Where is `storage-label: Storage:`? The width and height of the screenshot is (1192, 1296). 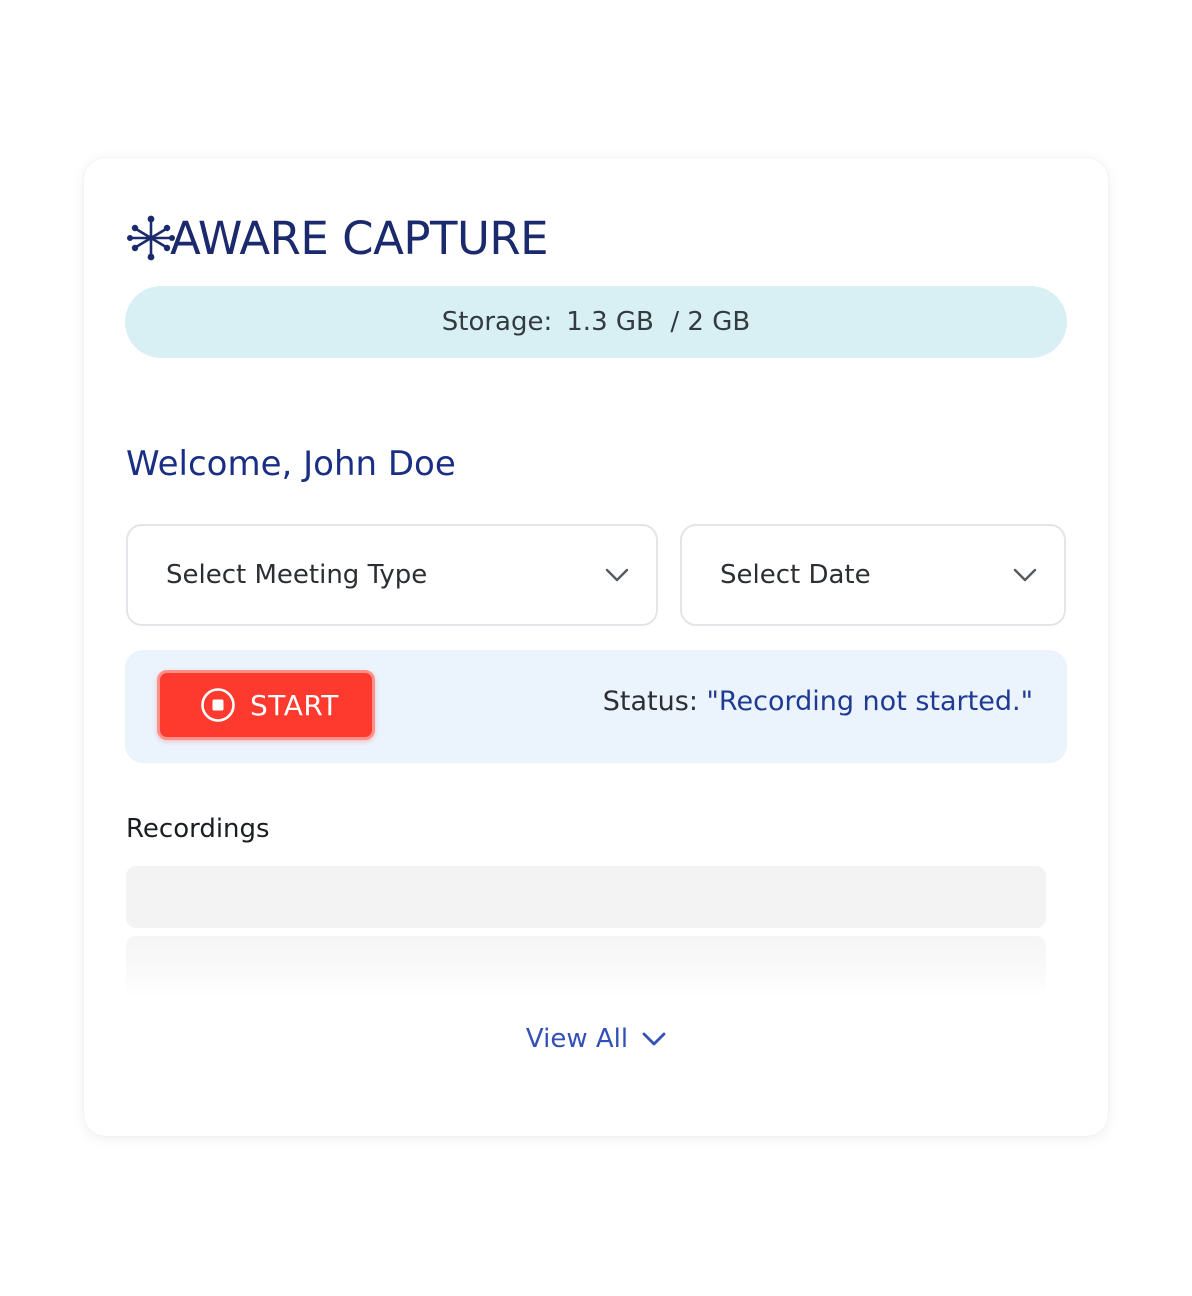
storage-label: Storage: is located at coordinates (497, 322).